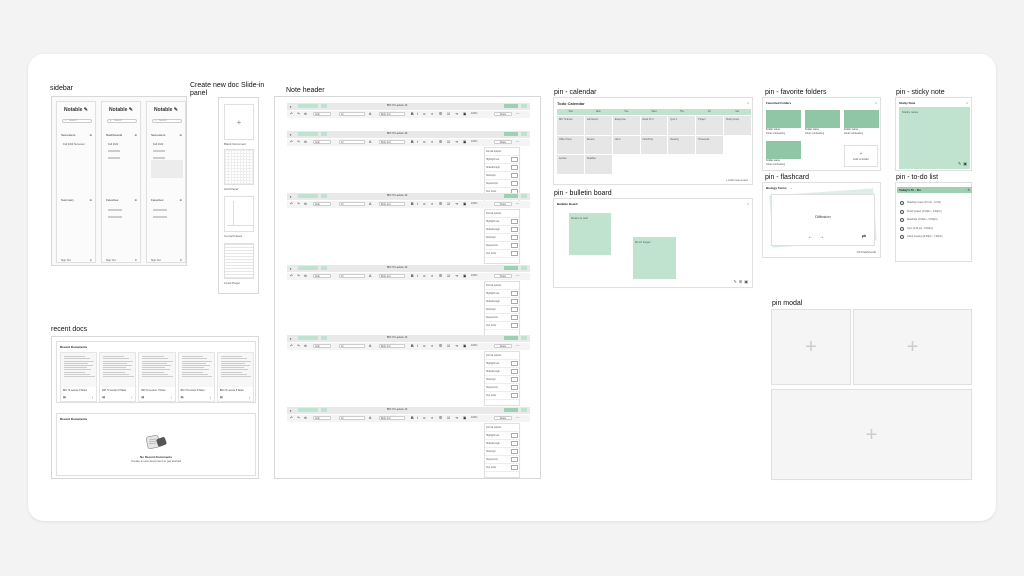  What do you see at coordinates (370, 276) in the screenshot?
I see `text-color-icon: A` at bounding box center [370, 276].